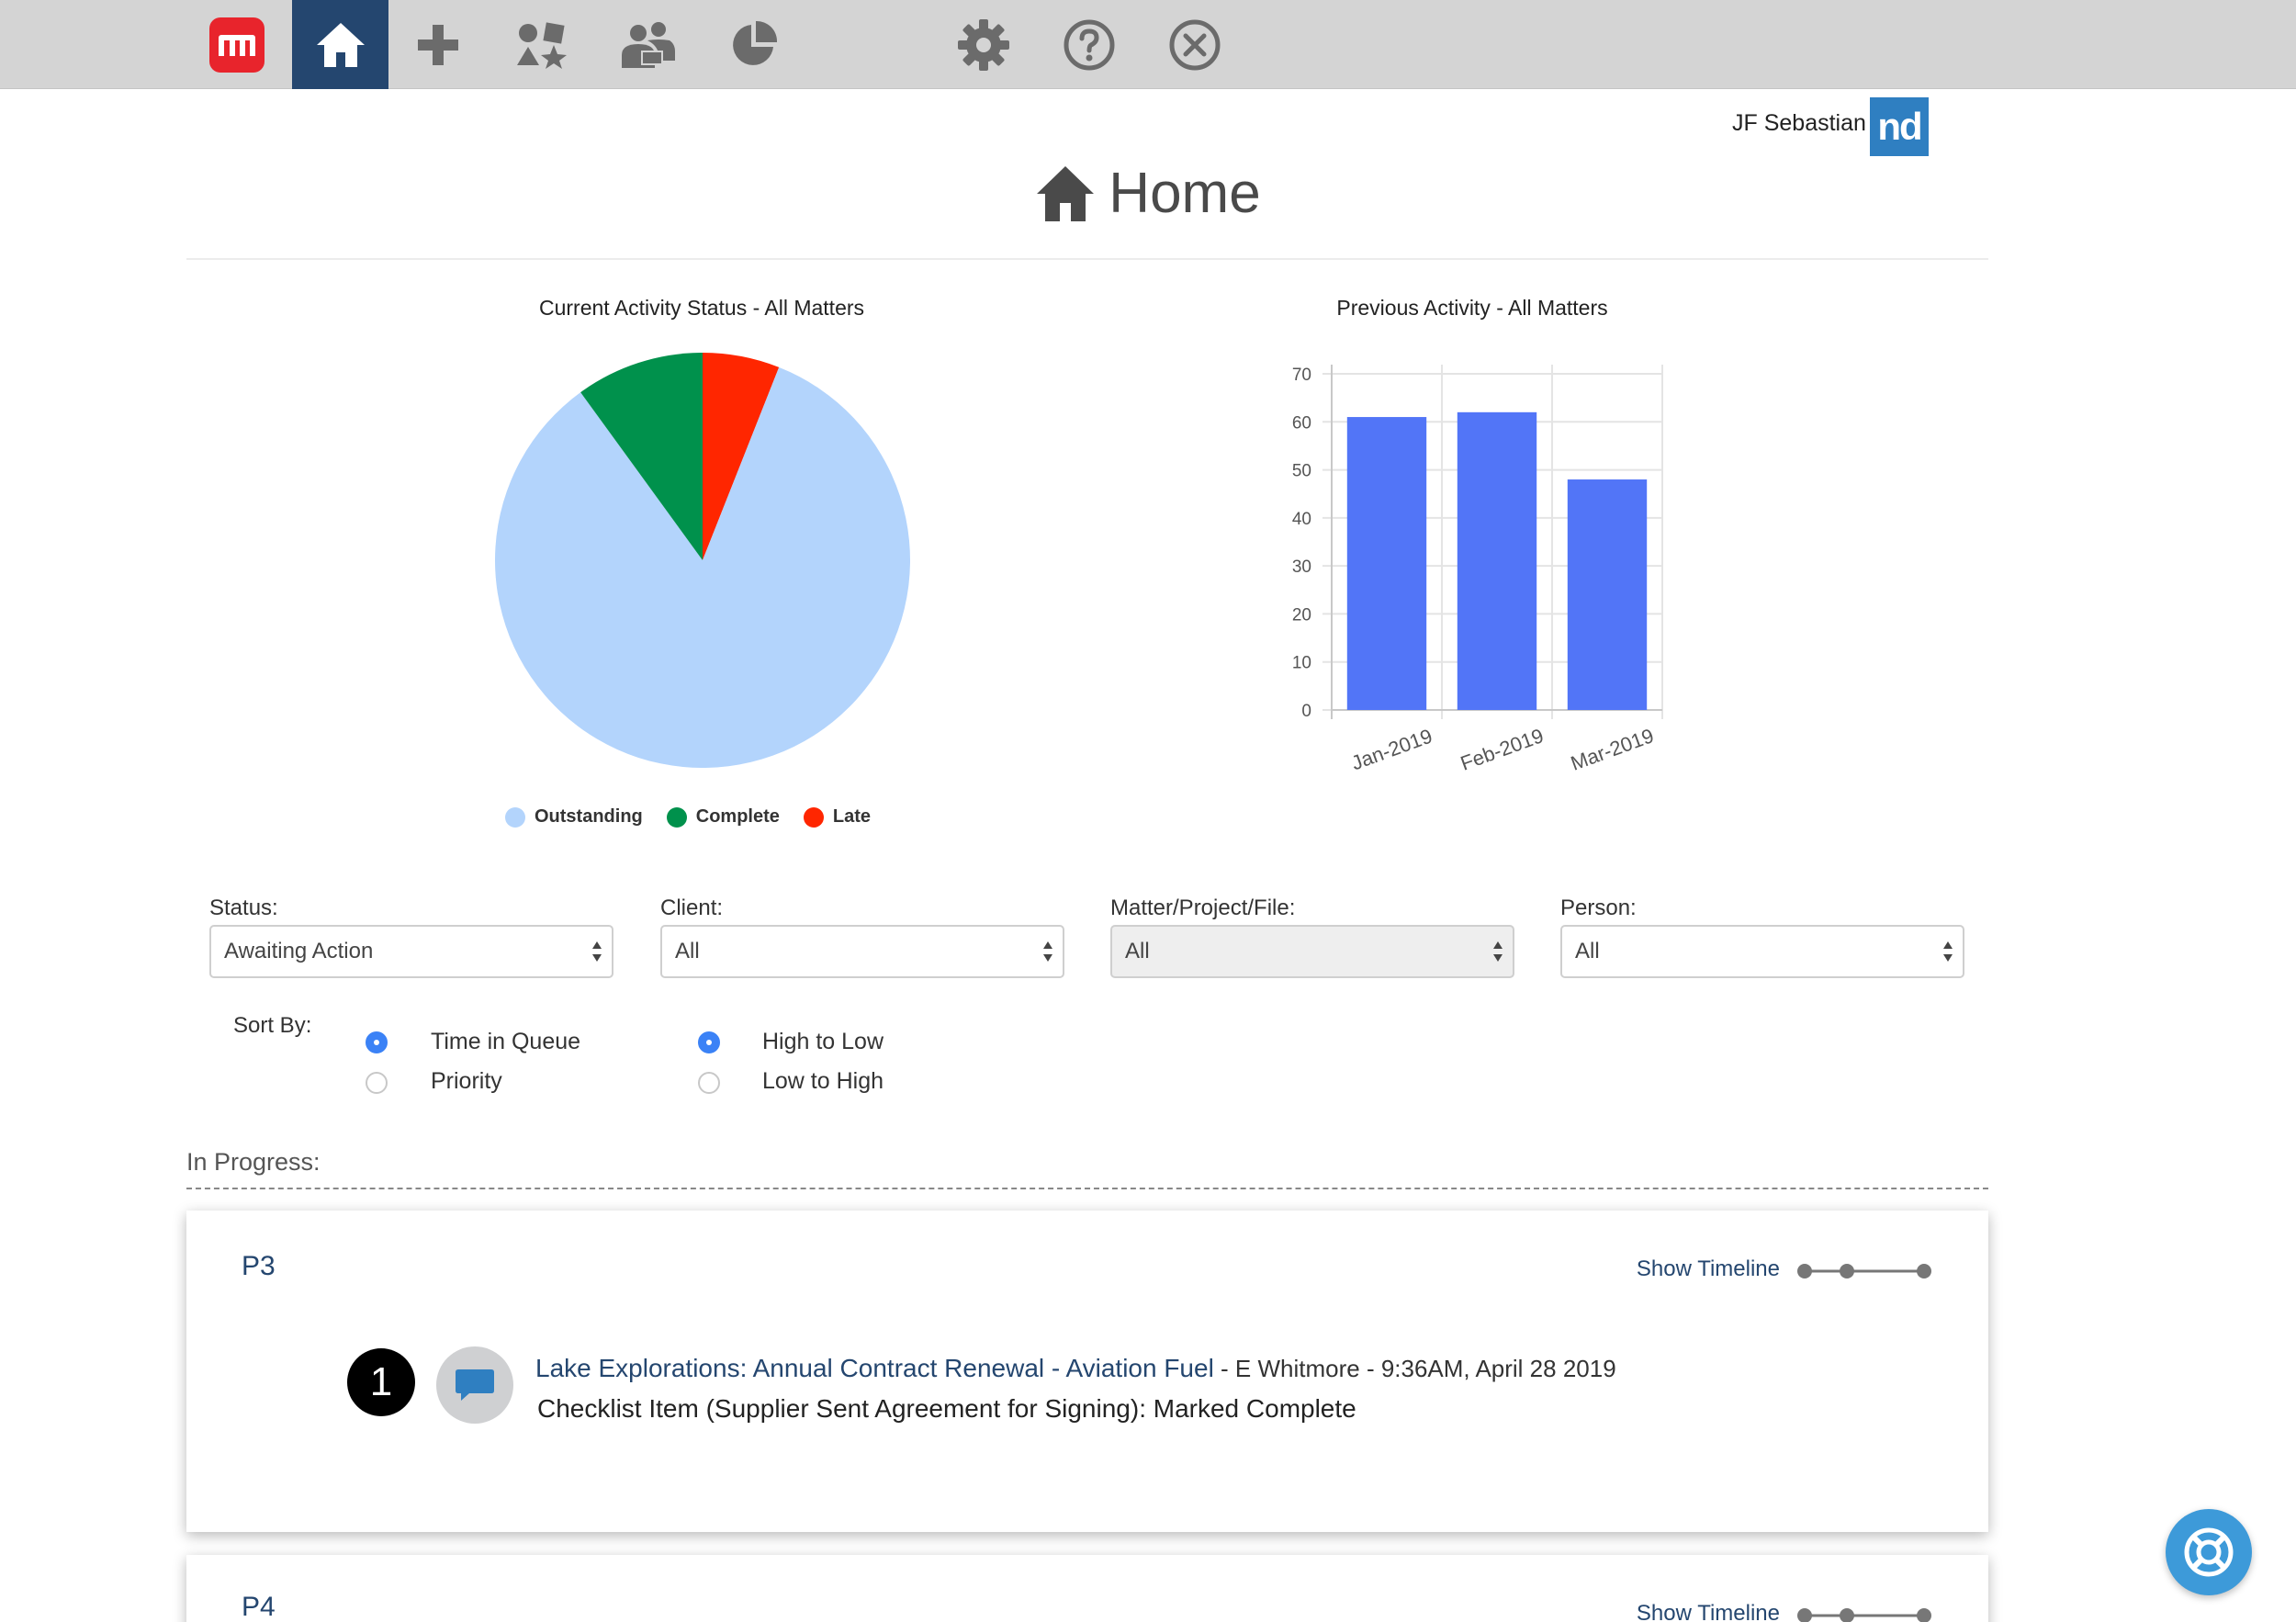 The image size is (2296, 1622). I want to click on sort-time-in-queue-radio, so click(377, 1042).